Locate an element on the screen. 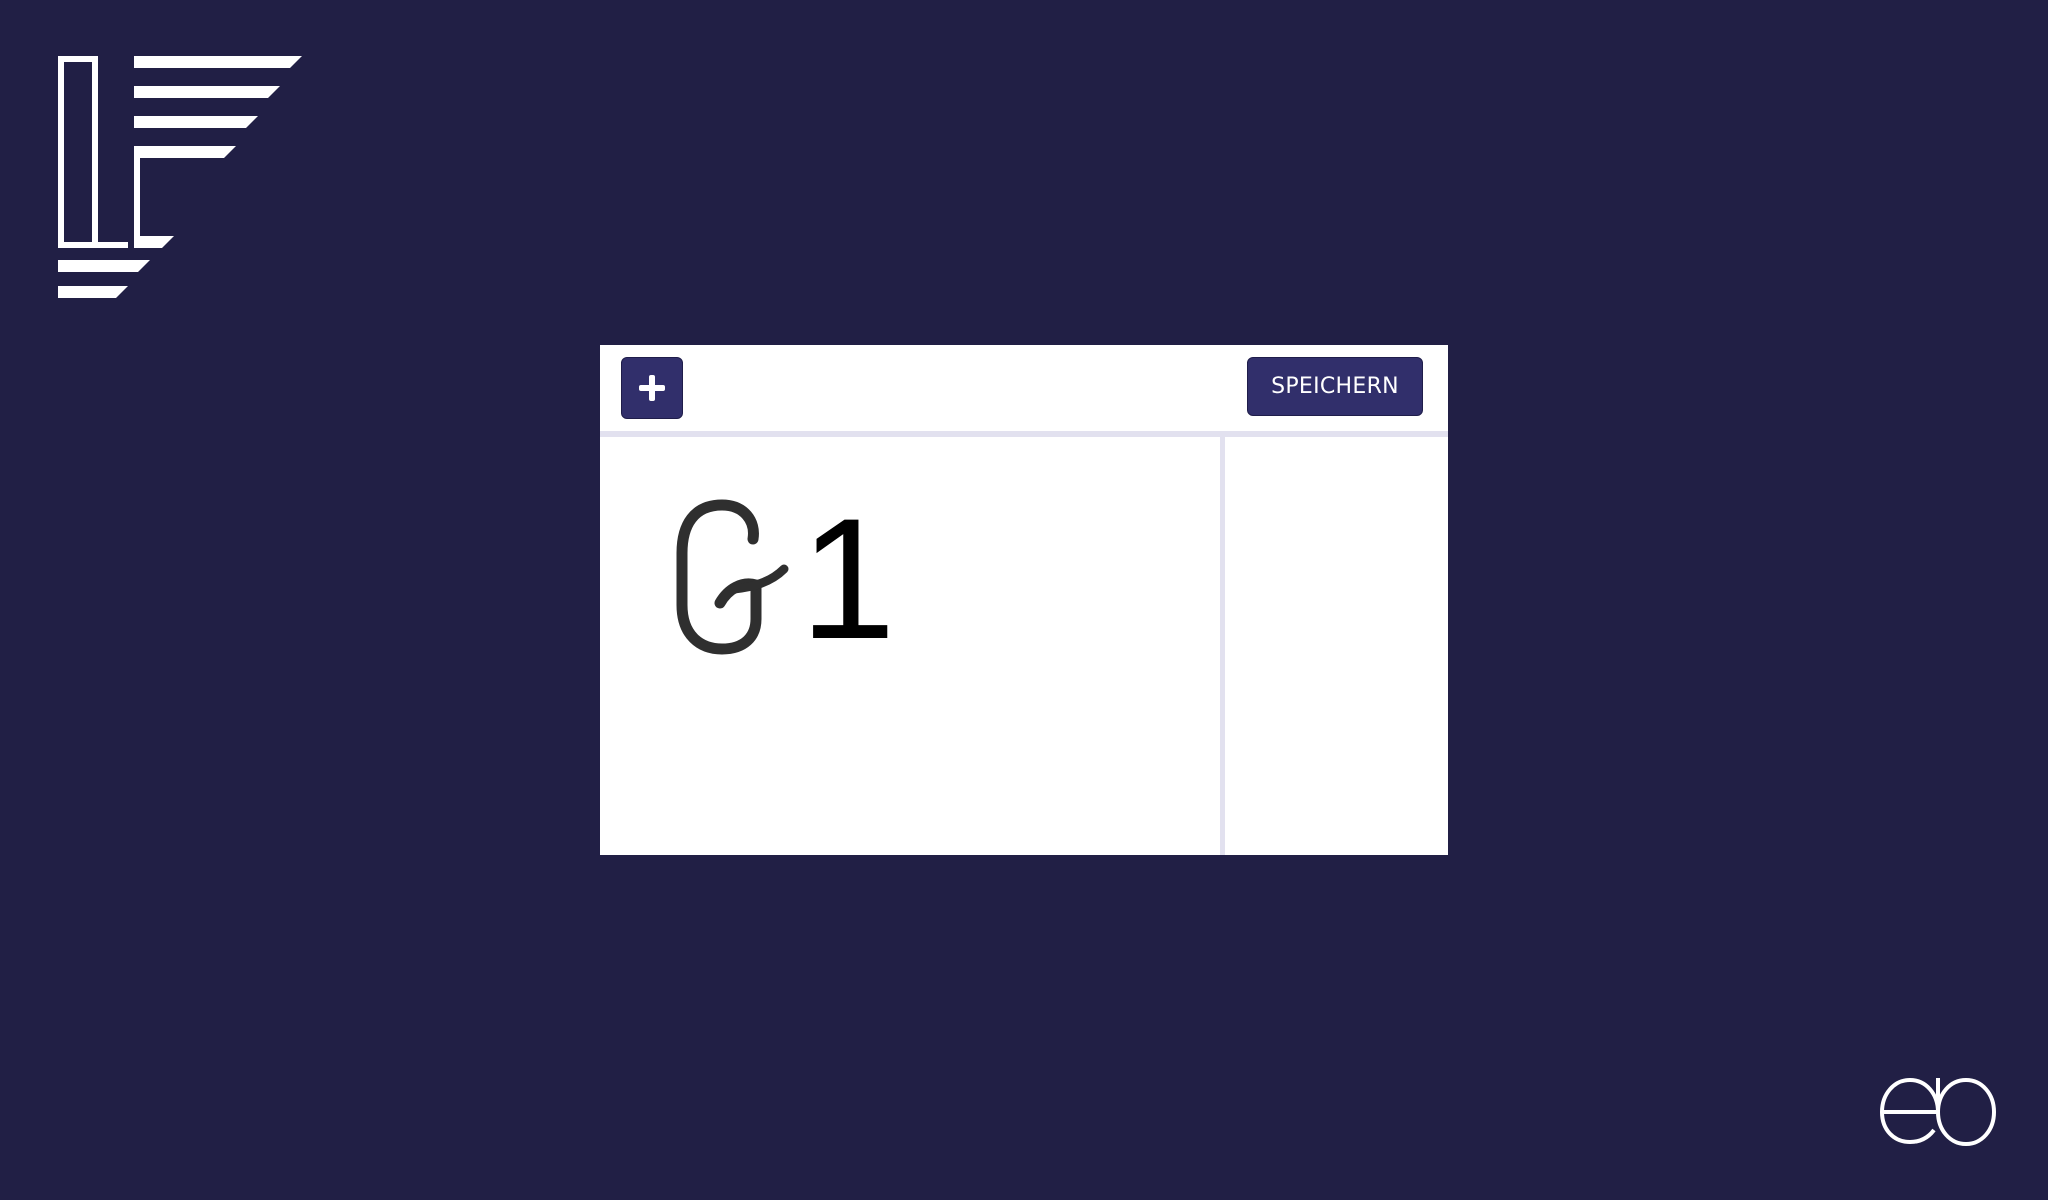  handwritten-glyph is located at coordinates (732, 577).